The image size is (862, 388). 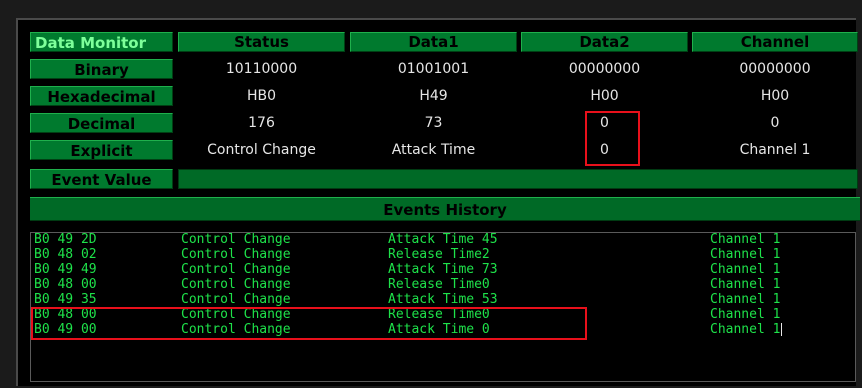 I want to click on decimal-data1-value: 73, so click(x=433, y=123).